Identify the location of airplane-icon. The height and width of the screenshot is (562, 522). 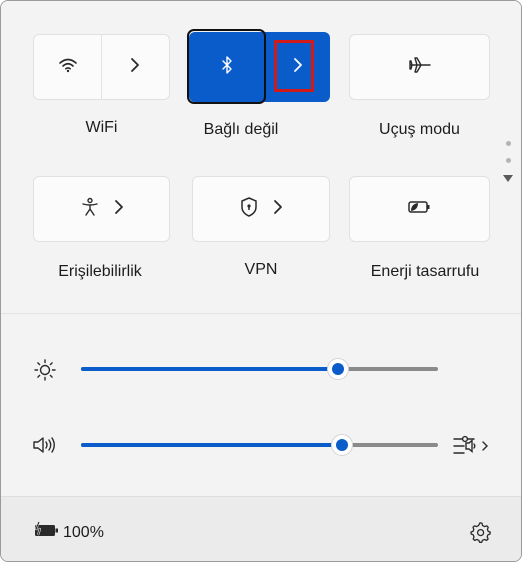
(420, 67).